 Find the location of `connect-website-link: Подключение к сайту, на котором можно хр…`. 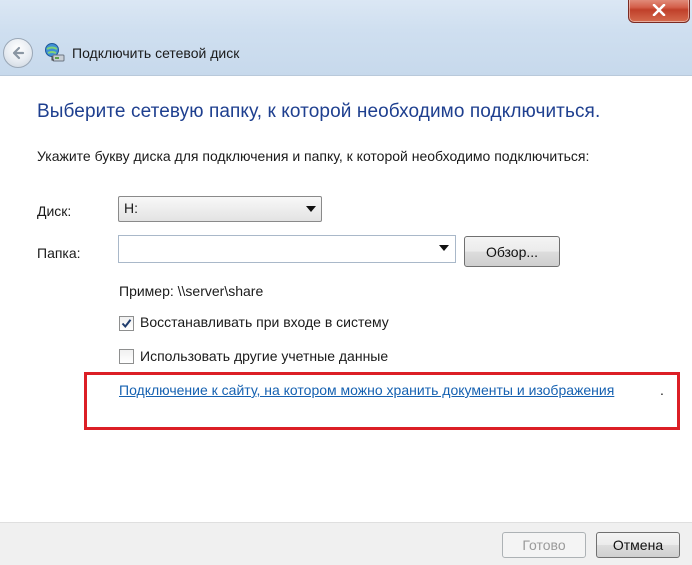

connect-website-link: Подключение к сайту, на котором можно хр… is located at coordinates (366, 390).